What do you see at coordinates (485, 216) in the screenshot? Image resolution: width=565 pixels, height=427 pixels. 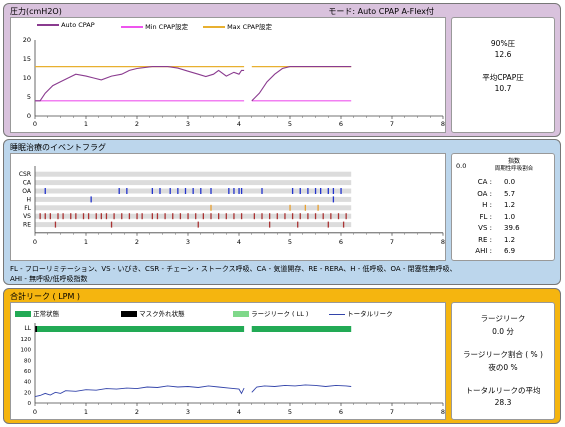 I see `index-label: FL :` at bounding box center [485, 216].